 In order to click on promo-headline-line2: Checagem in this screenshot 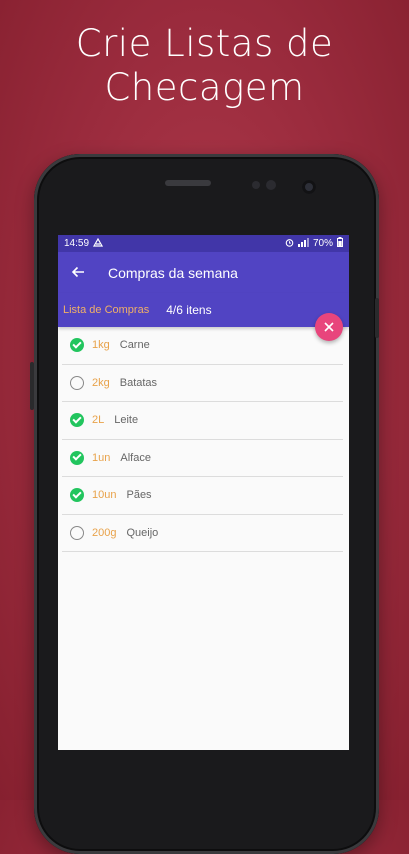, I will do `click(204, 87)`.